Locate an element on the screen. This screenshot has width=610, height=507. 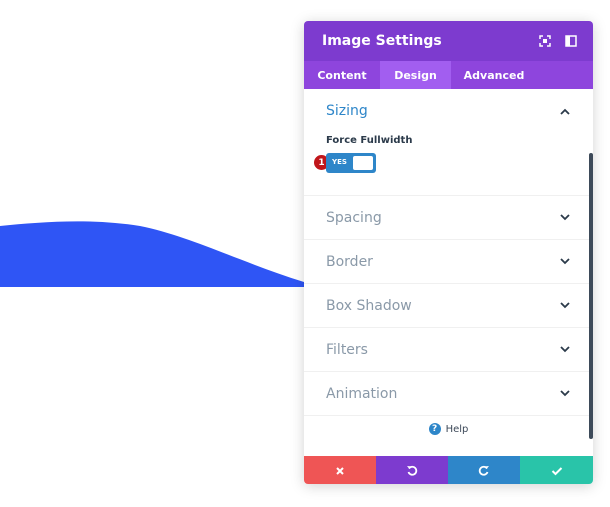
undo-button is located at coordinates (412, 470).